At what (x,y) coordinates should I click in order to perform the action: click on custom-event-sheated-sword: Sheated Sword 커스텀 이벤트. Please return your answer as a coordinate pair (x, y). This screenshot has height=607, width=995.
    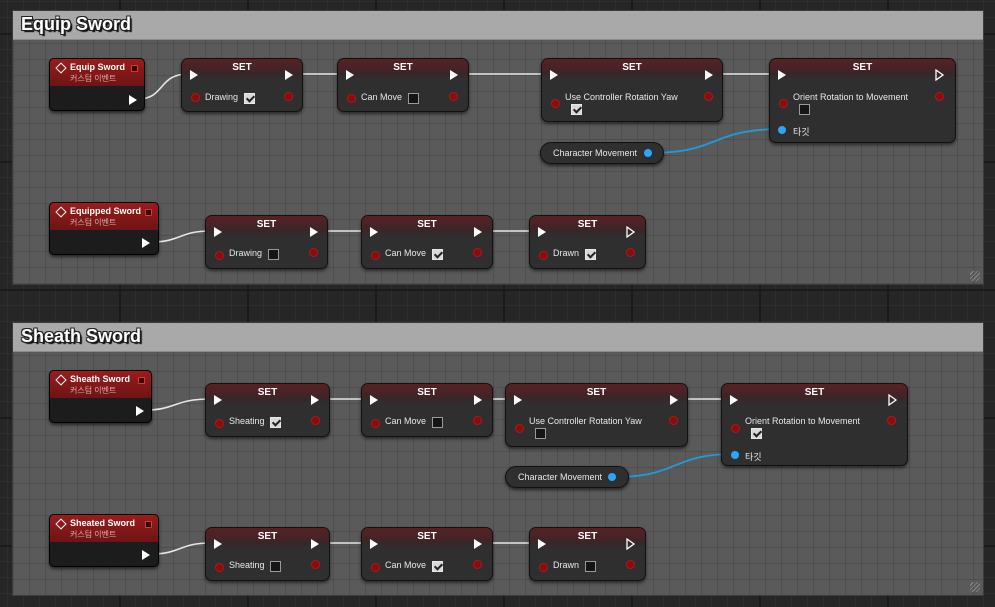
    Looking at the image, I should click on (104, 540).